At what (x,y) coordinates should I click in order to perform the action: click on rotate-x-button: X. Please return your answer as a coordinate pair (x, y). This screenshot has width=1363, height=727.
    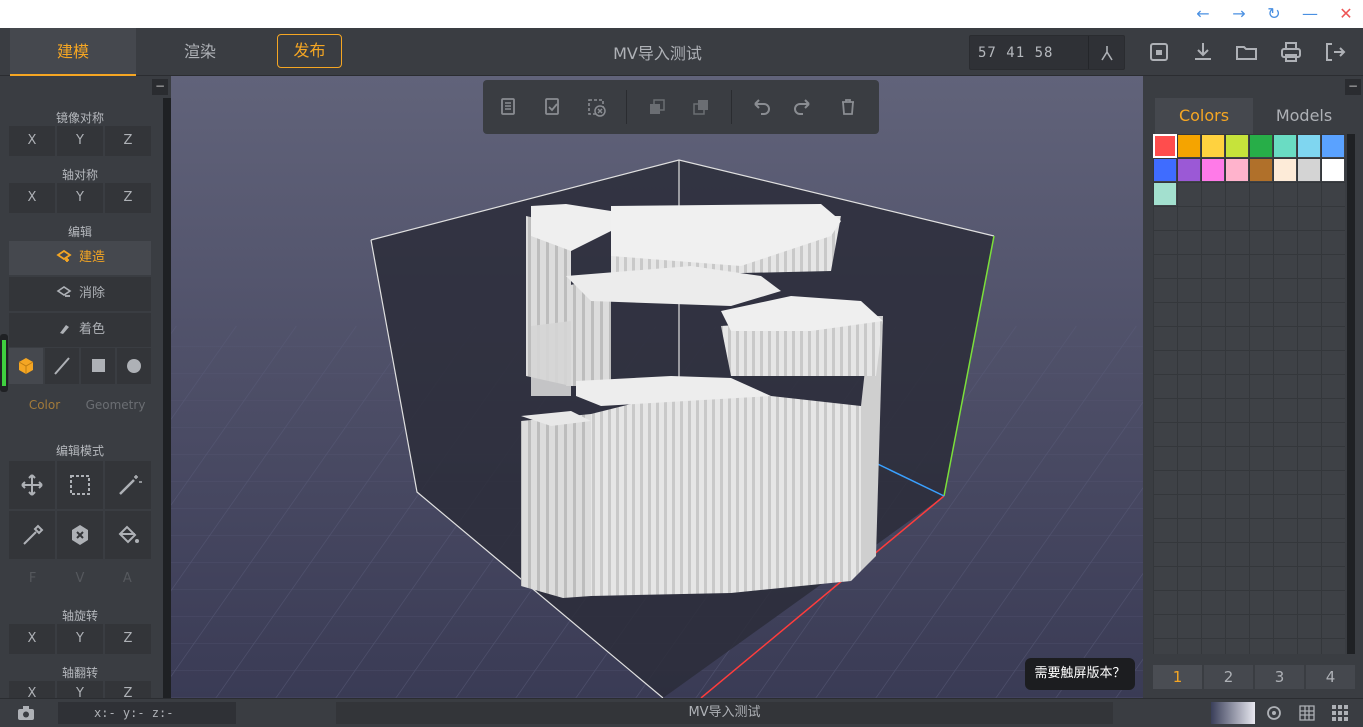
    Looking at the image, I should click on (32, 639).